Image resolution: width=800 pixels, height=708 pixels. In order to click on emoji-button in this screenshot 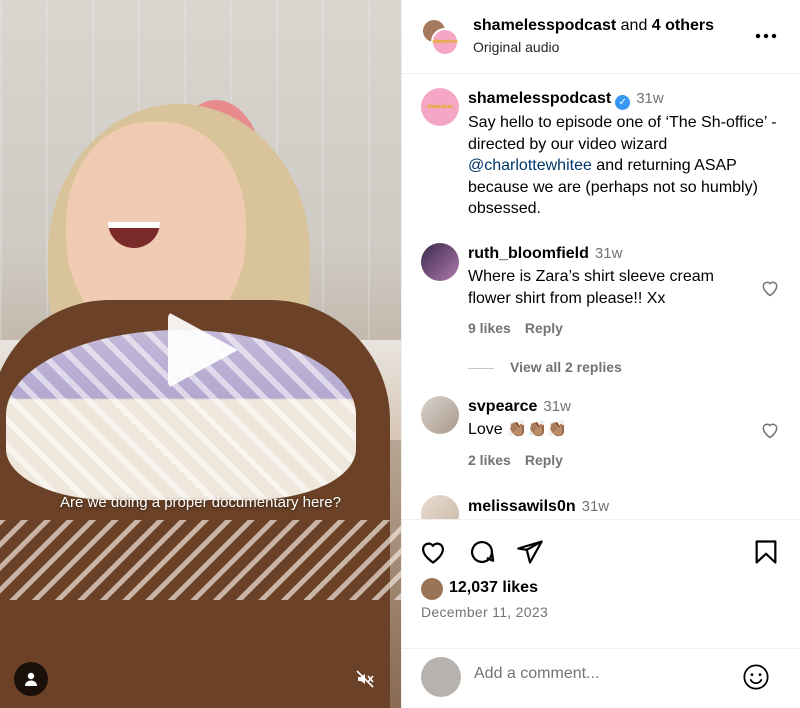, I will do `click(756, 677)`.